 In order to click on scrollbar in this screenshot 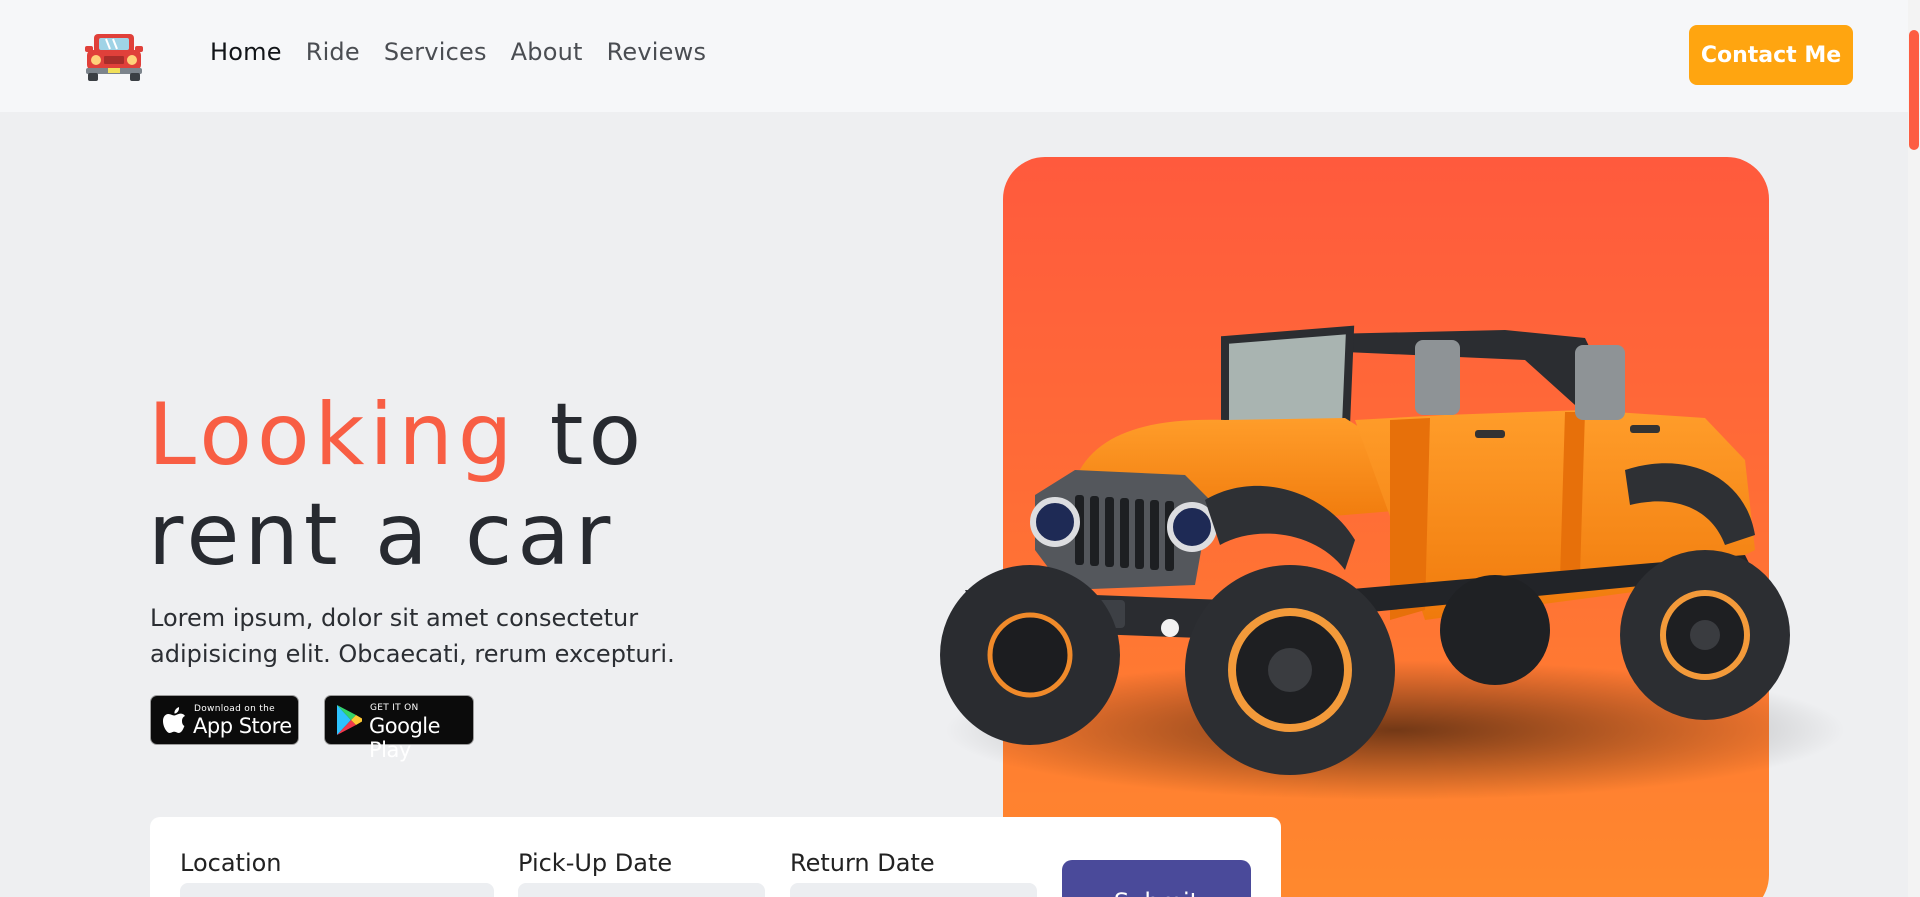, I will do `click(1914, 448)`.